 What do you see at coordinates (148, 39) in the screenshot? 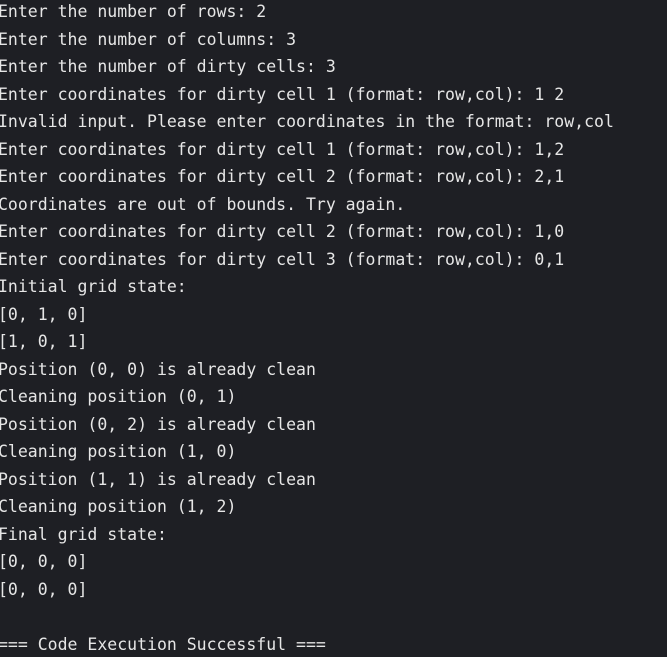
I see `output-line: Enter the number of columns: 3` at bounding box center [148, 39].